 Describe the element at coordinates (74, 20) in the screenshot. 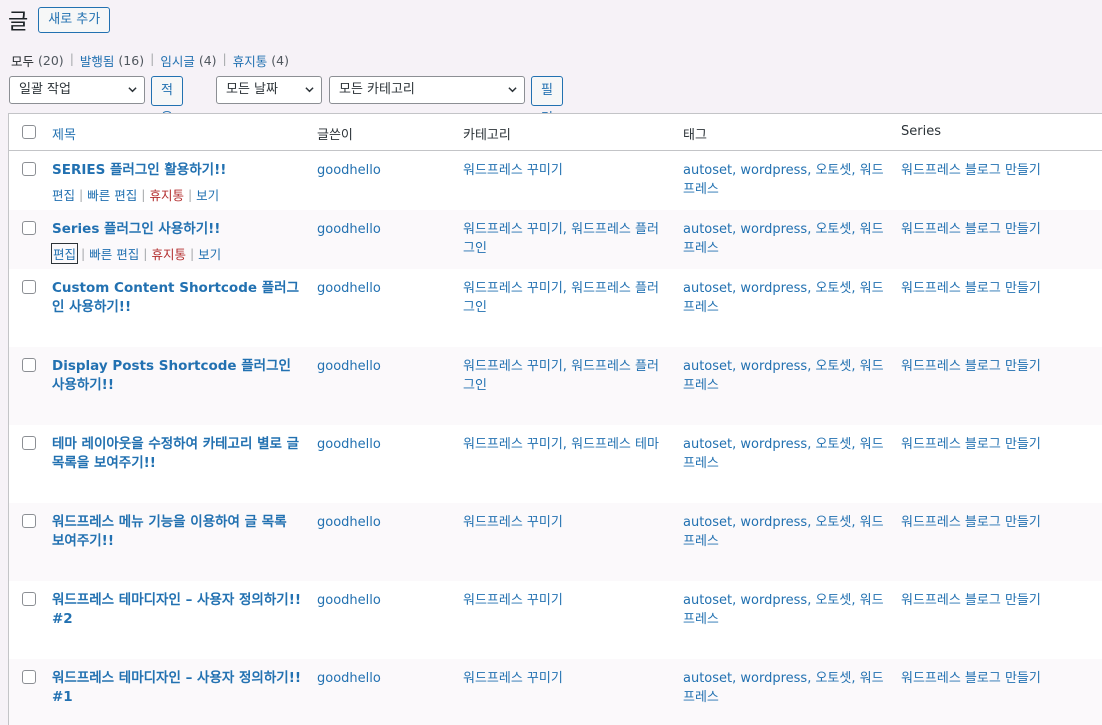

I see `add-new-post-button: 새로 추가` at that location.